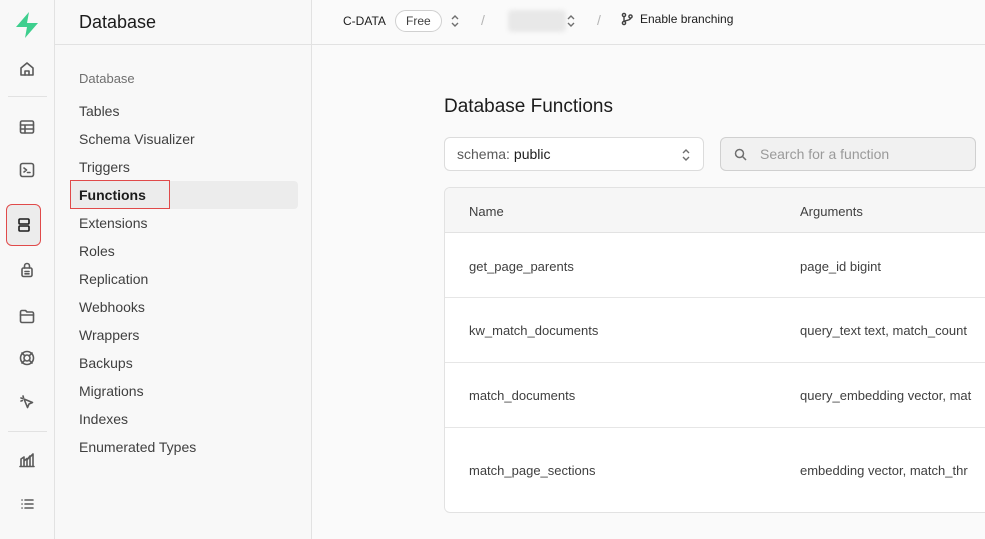 The width and height of the screenshot is (985, 539). Describe the element at coordinates (99, 111) in the screenshot. I see `menu-item-label: Tables` at that location.